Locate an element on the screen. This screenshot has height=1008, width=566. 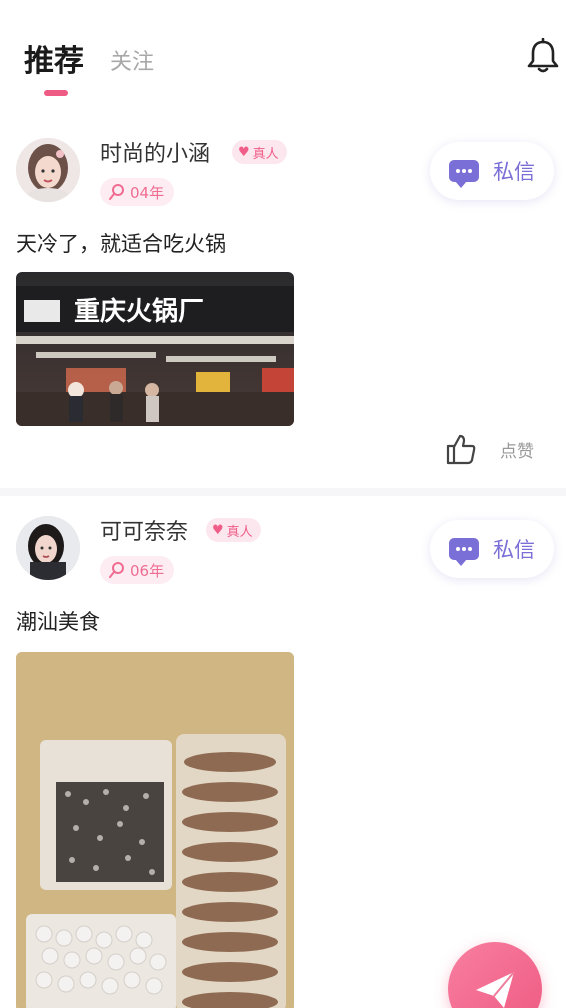
top-header: 推荐 关注 is located at coordinates (283, 55).